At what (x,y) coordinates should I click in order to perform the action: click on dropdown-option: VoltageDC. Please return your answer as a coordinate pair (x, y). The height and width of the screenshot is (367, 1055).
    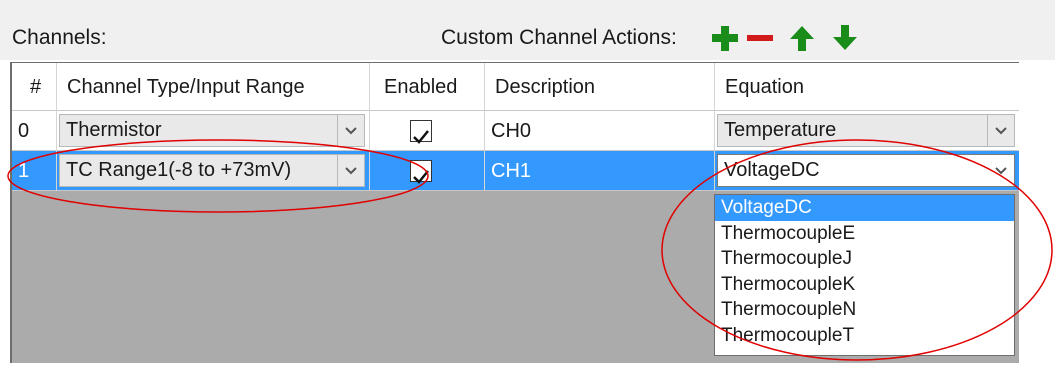
    Looking at the image, I should click on (864, 208).